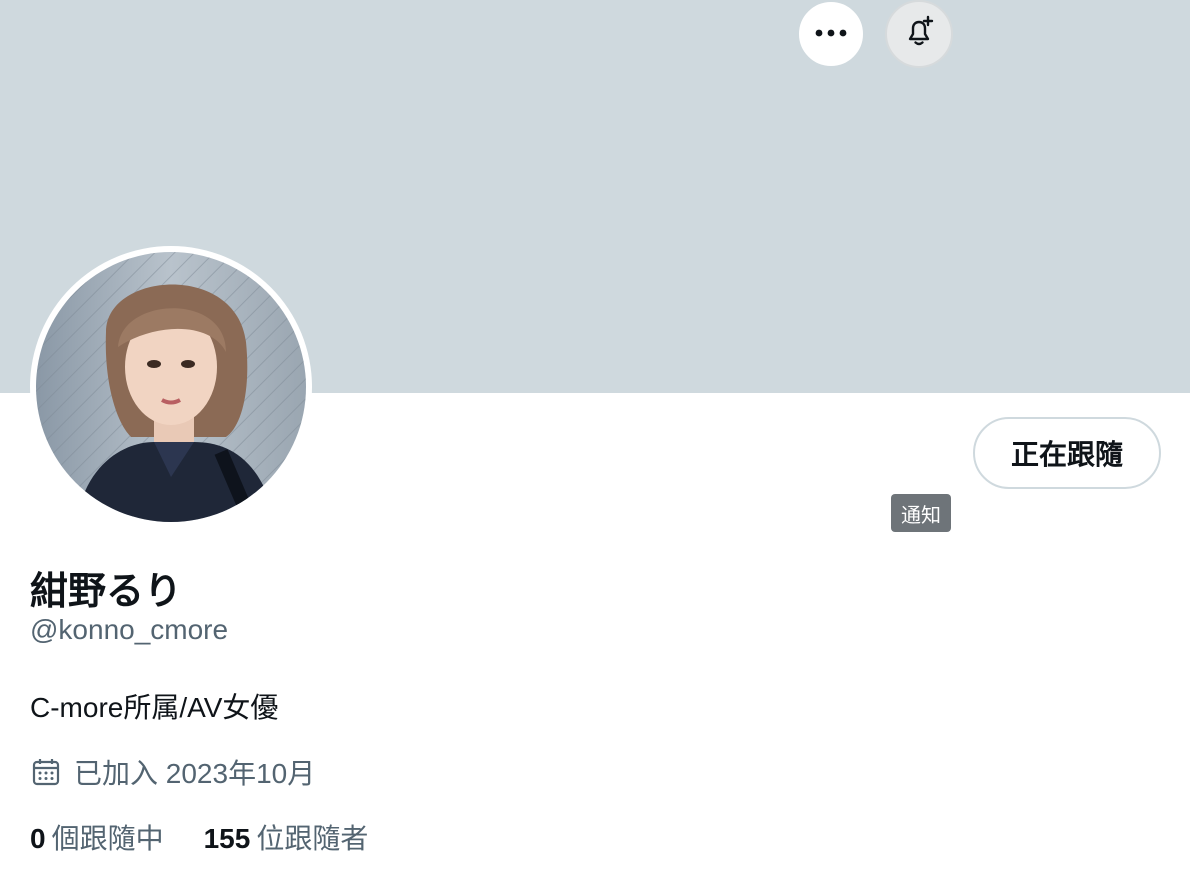 The width and height of the screenshot is (1190, 872). I want to click on notifications-button, so click(919, 34).